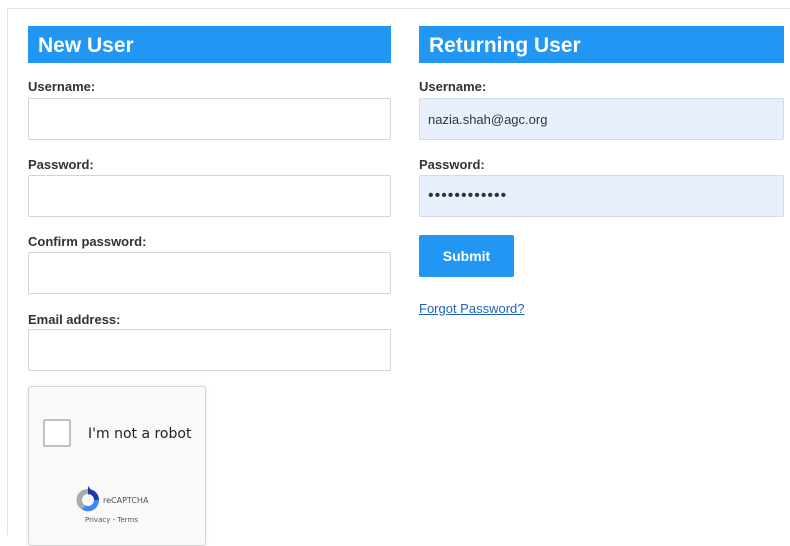 The width and height of the screenshot is (790, 546). What do you see at coordinates (127, 520) in the screenshot?
I see `captcha-terms-link: Terms` at bounding box center [127, 520].